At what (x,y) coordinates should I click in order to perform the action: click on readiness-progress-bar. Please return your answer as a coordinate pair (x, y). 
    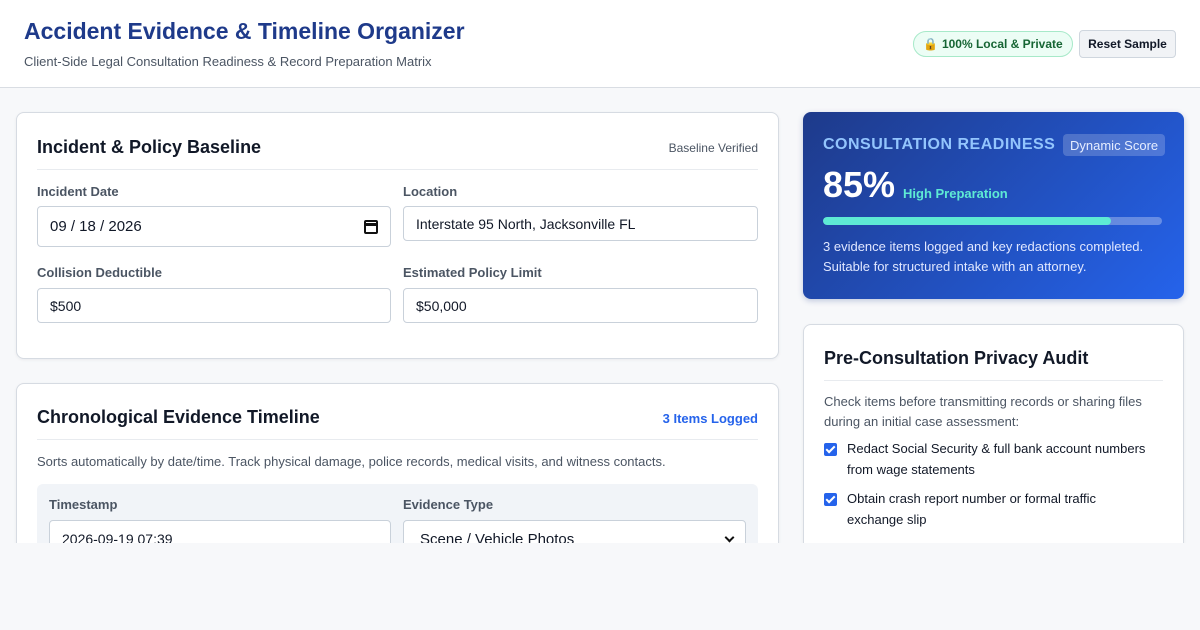
    Looking at the image, I should click on (992, 221).